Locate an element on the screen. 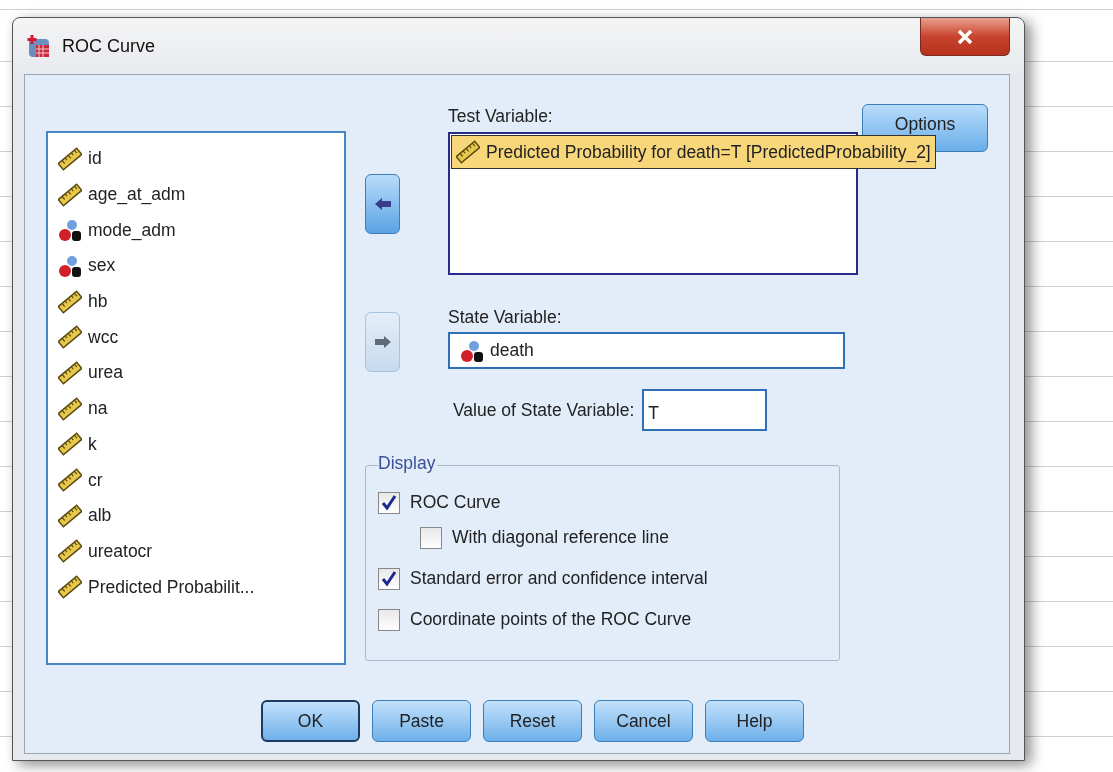  variable-item: wcc is located at coordinates (201, 337).